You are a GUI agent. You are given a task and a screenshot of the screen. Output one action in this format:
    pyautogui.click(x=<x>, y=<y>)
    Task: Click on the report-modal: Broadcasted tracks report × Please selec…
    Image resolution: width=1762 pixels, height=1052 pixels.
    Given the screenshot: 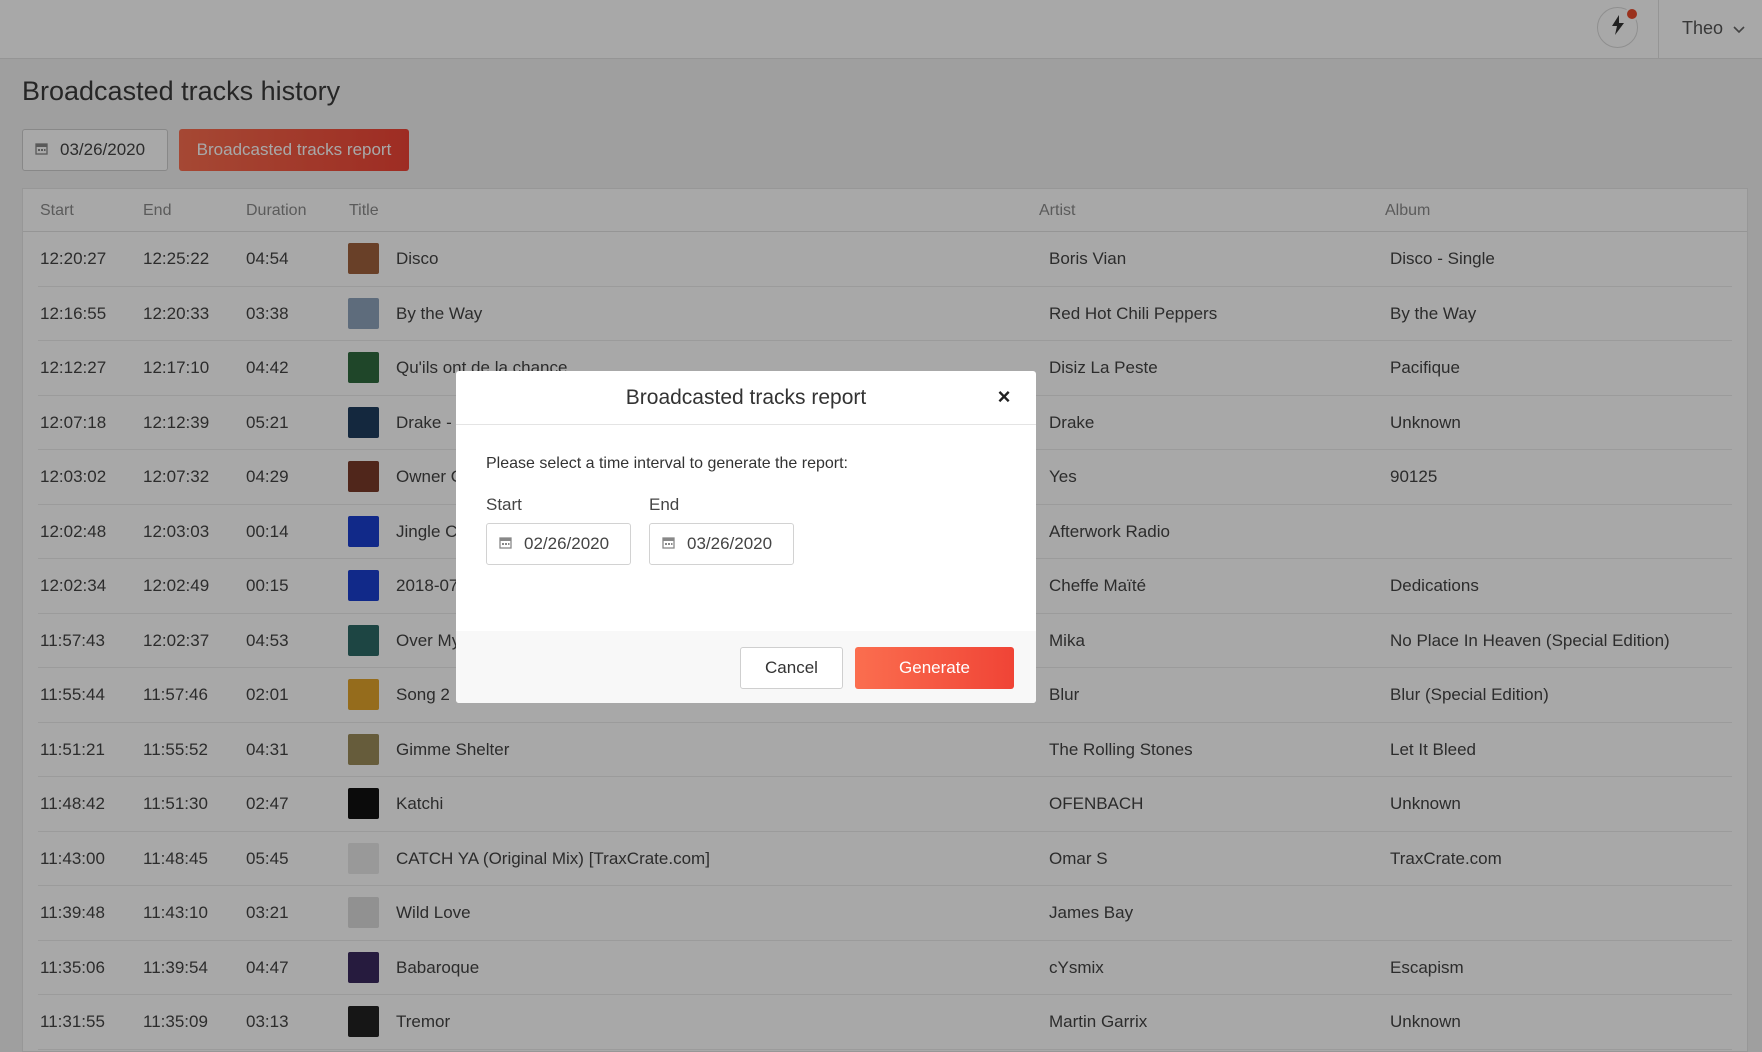 What is the action you would take?
    pyautogui.click(x=746, y=537)
    